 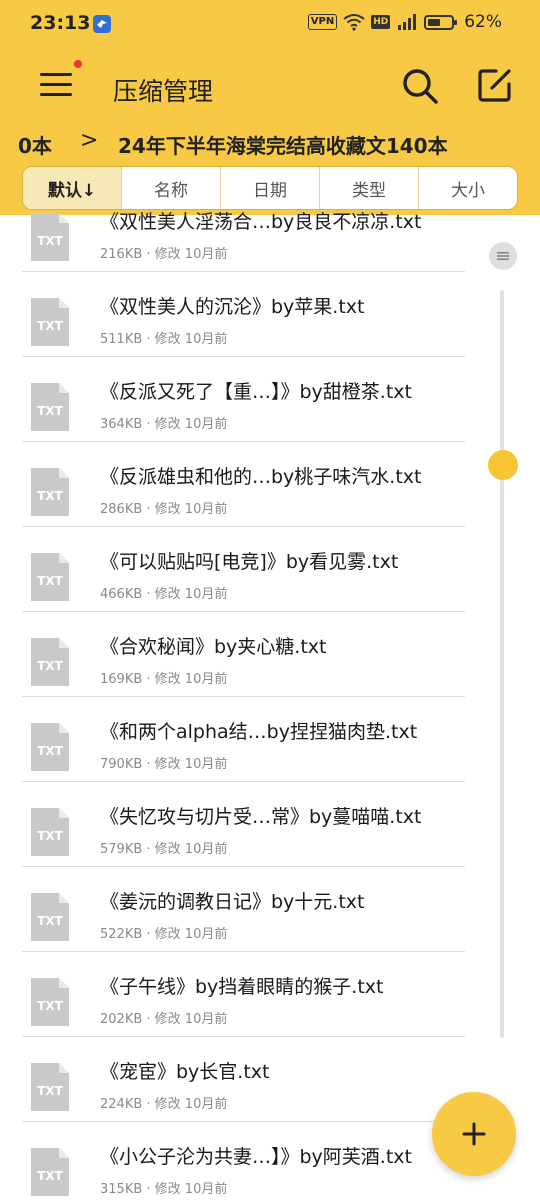 What do you see at coordinates (322, 22) in the screenshot?
I see `vpn-badge: VPN` at bounding box center [322, 22].